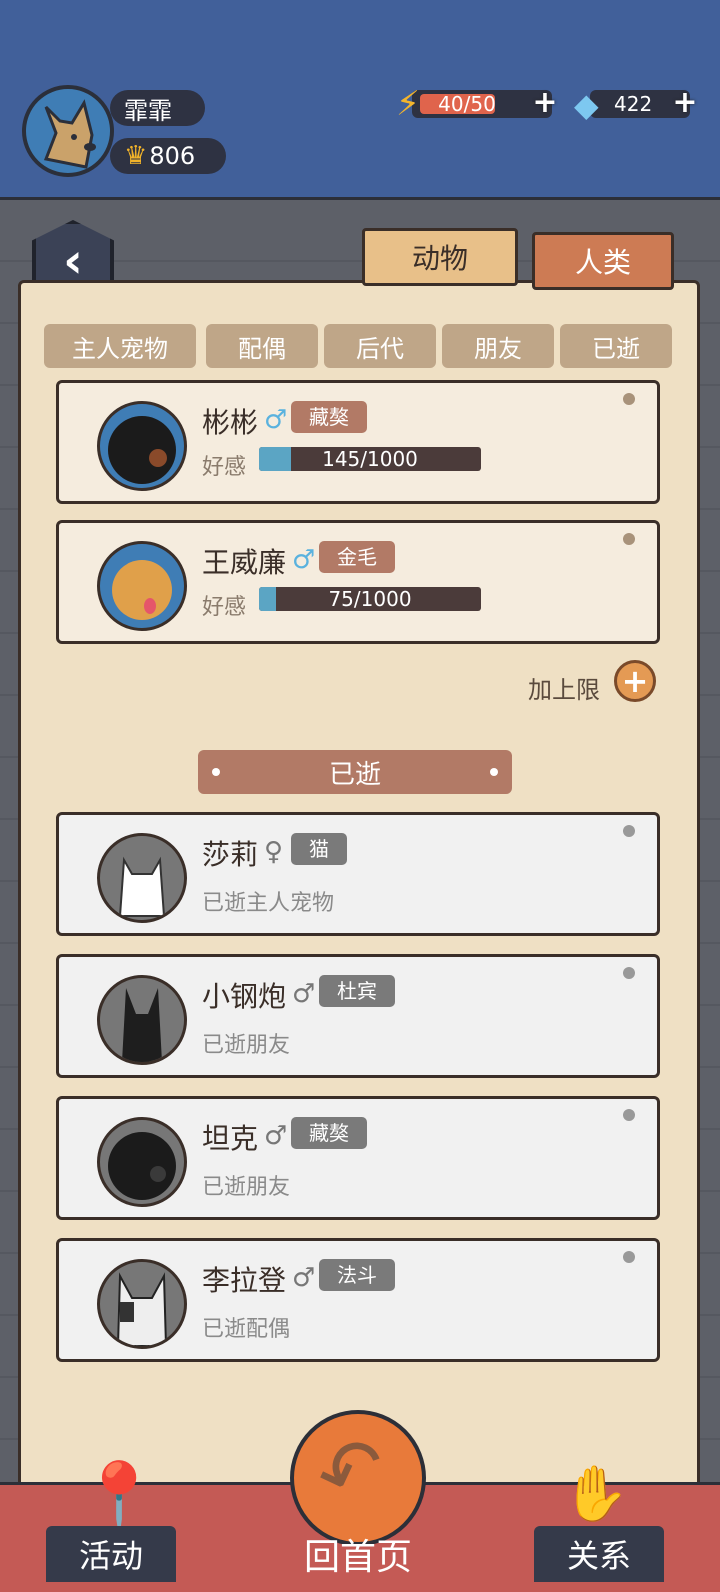 This screenshot has width=720, height=1592. What do you see at coordinates (545, 103) in the screenshot?
I see `add-energy-button: +` at bounding box center [545, 103].